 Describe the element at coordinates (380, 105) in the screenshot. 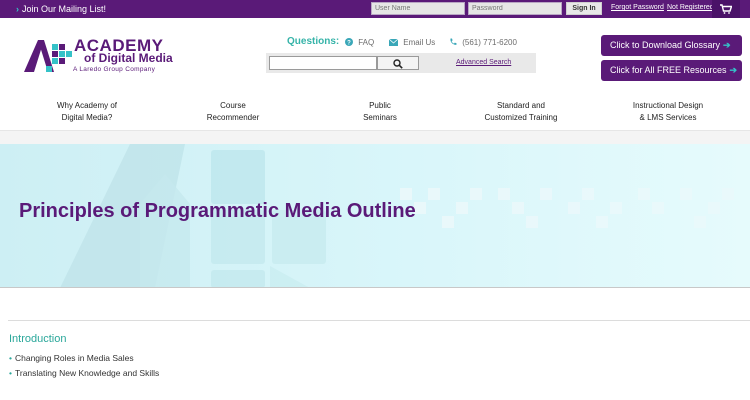

I see `nav-item-line: Public` at that location.